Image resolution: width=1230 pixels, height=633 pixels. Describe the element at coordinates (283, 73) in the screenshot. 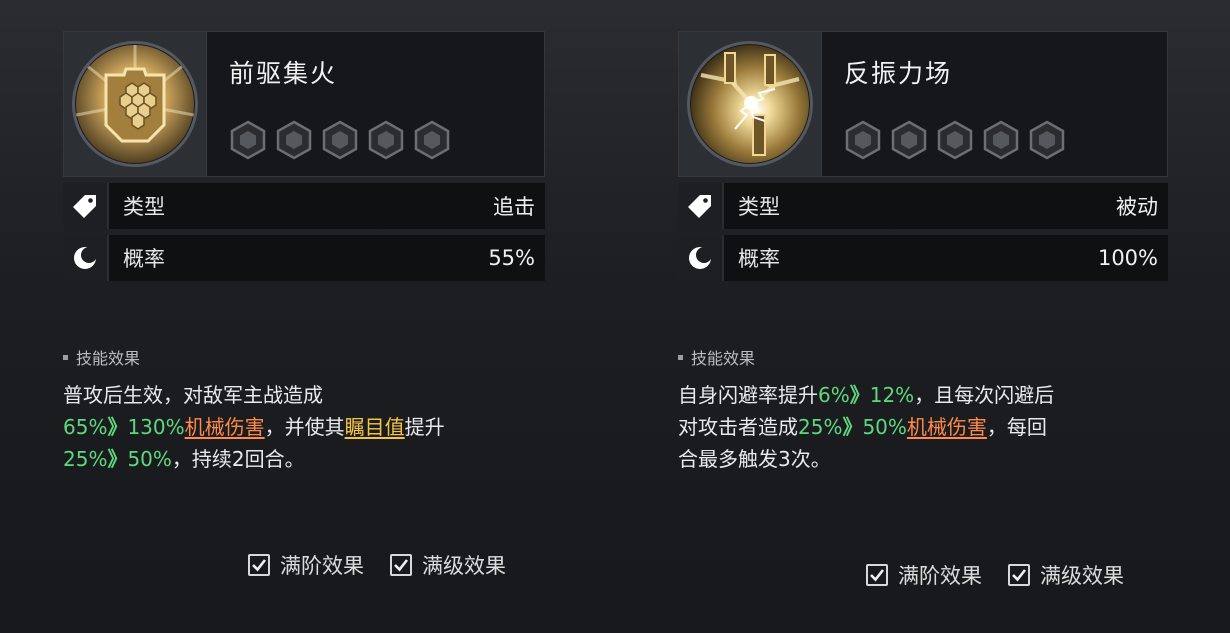

I see `skill-name: 前驱集火` at that location.